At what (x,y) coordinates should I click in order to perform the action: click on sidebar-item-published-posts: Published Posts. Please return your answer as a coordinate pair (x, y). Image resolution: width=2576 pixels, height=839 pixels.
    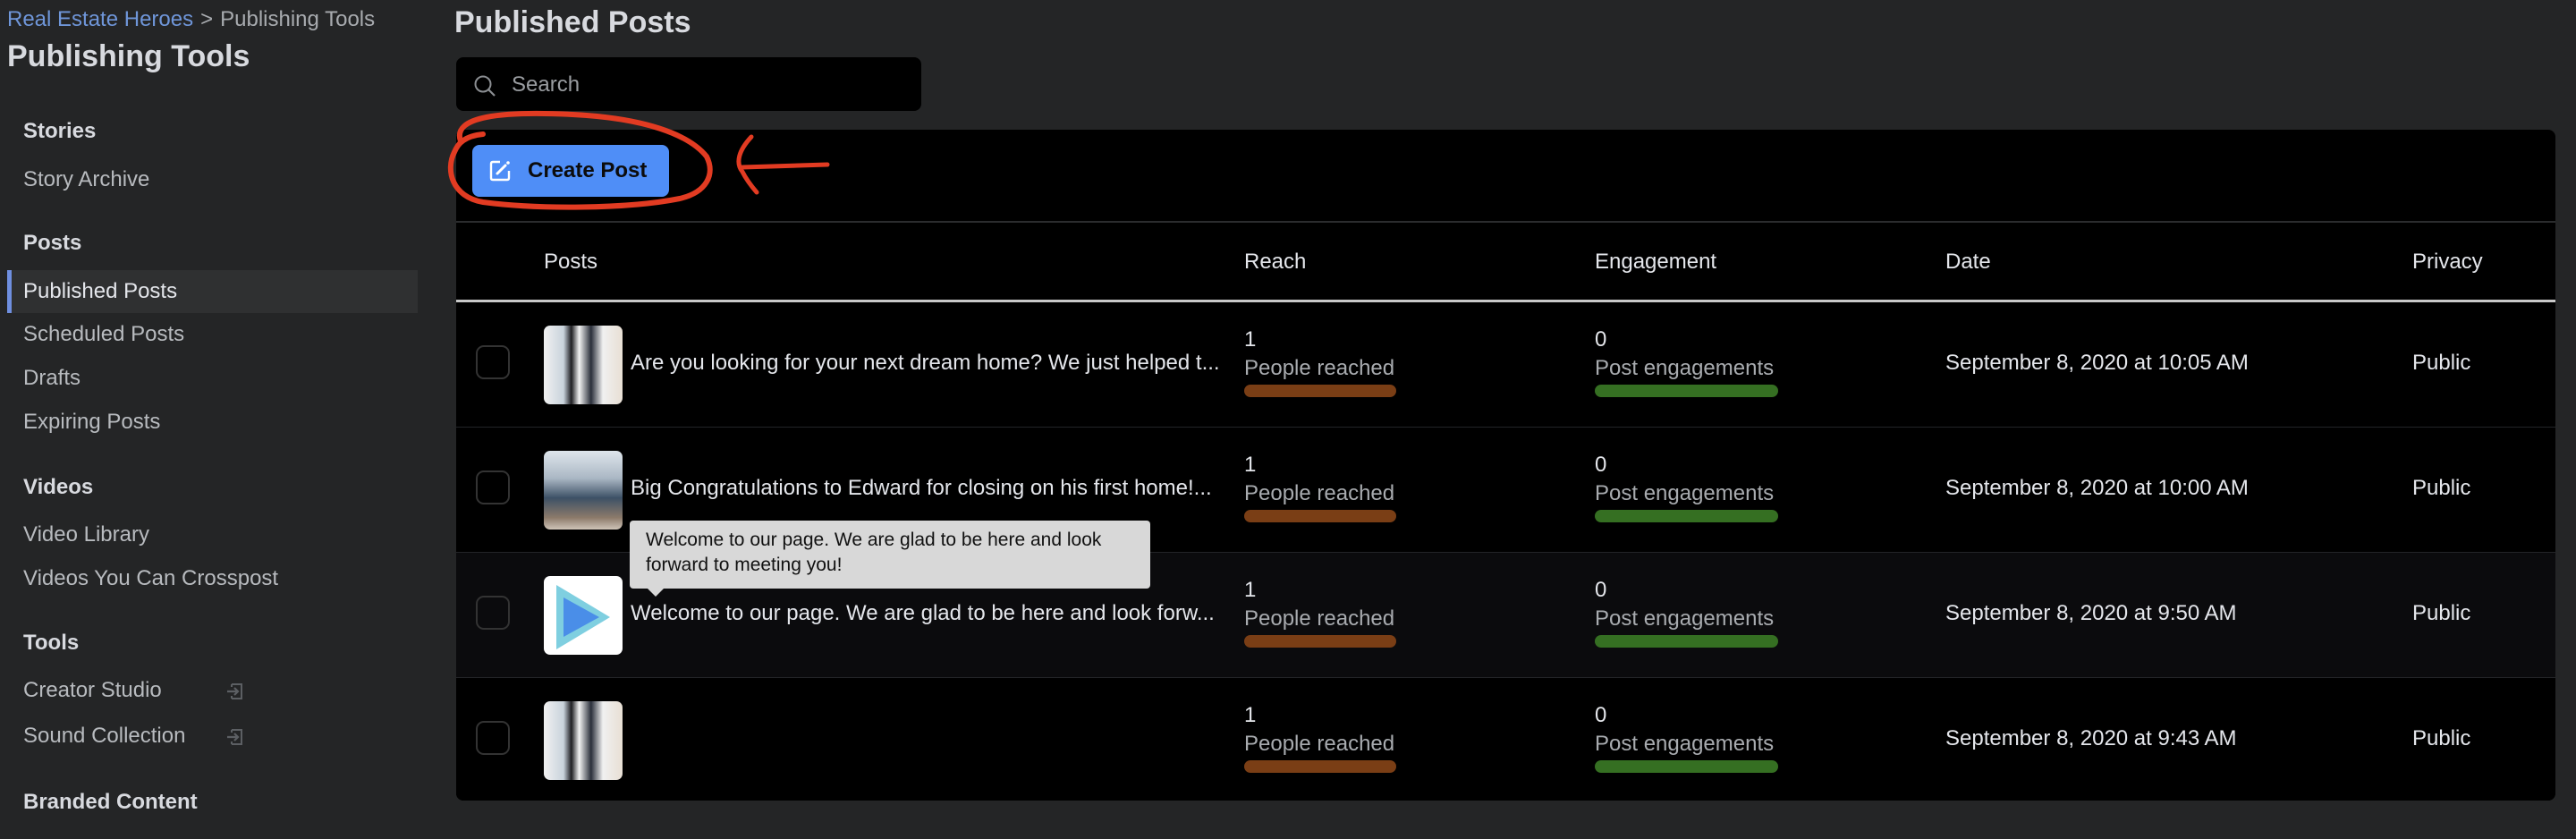
    Looking at the image, I should click on (212, 291).